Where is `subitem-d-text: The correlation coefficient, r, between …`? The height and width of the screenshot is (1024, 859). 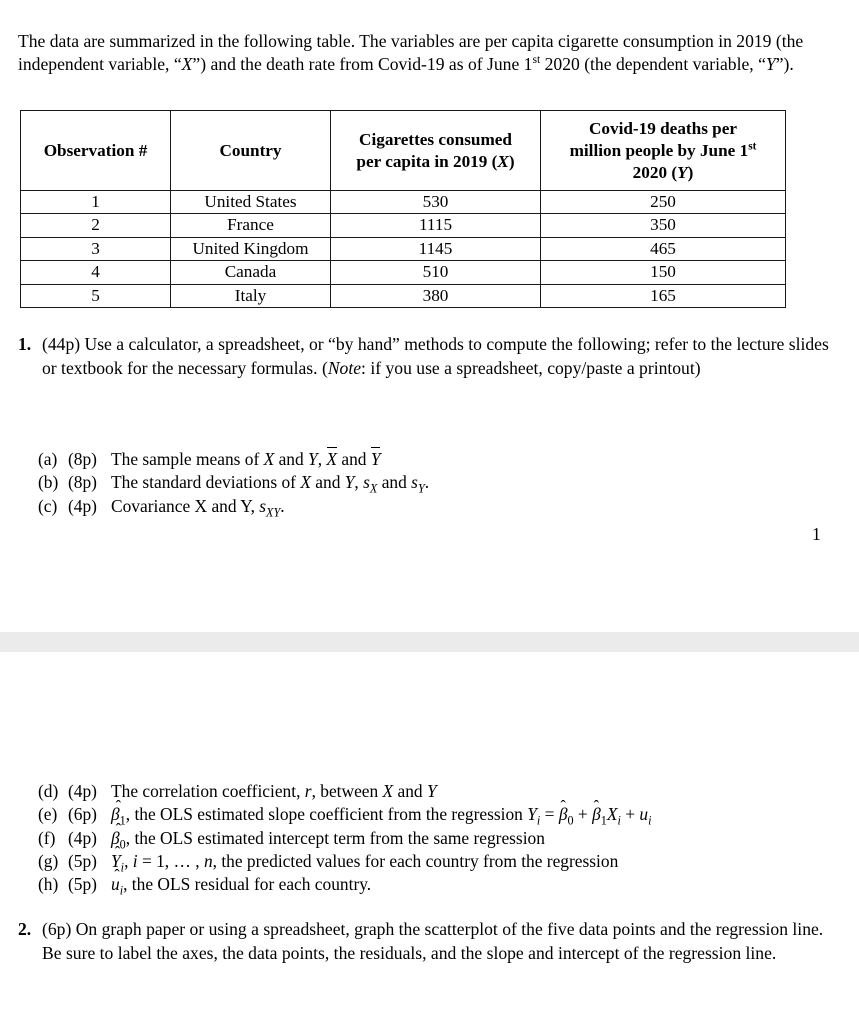 subitem-d-text: The correlation coefficient, r, between … is located at coordinates (274, 791).